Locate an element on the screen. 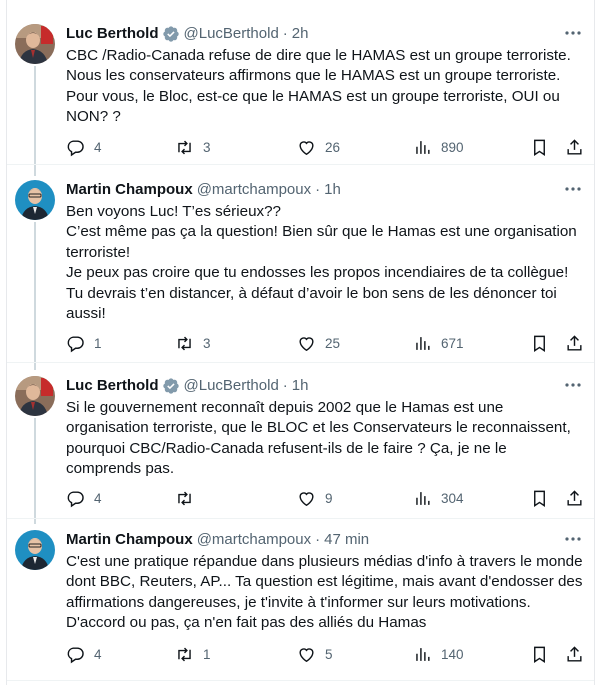 The height and width of the screenshot is (685, 600). views-button: 304 is located at coordinates (438, 498).